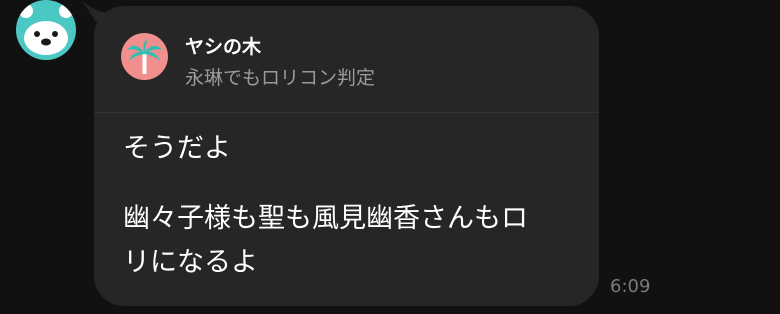  I want to click on reply-sender-name: ヤシの木, so click(223, 47).